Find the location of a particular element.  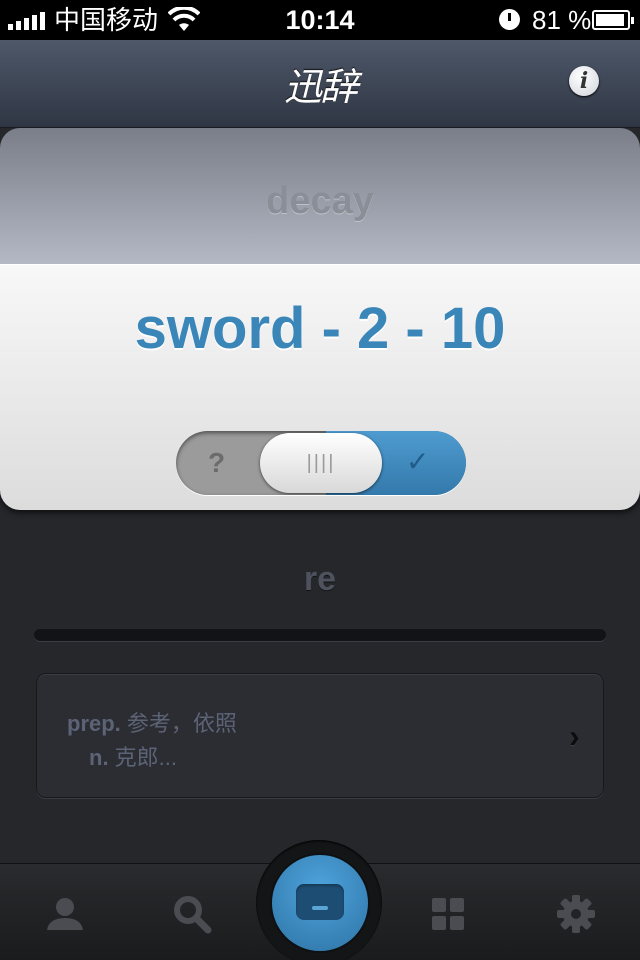

battery-icon is located at coordinates (613, 20).